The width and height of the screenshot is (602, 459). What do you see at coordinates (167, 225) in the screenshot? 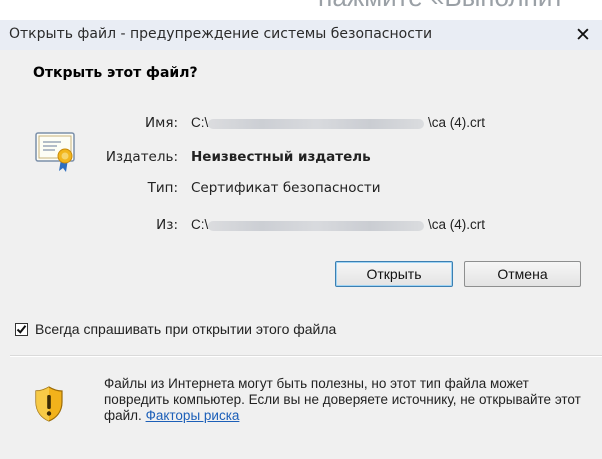
I see `from-label: Из:` at bounding box center [167, 225].